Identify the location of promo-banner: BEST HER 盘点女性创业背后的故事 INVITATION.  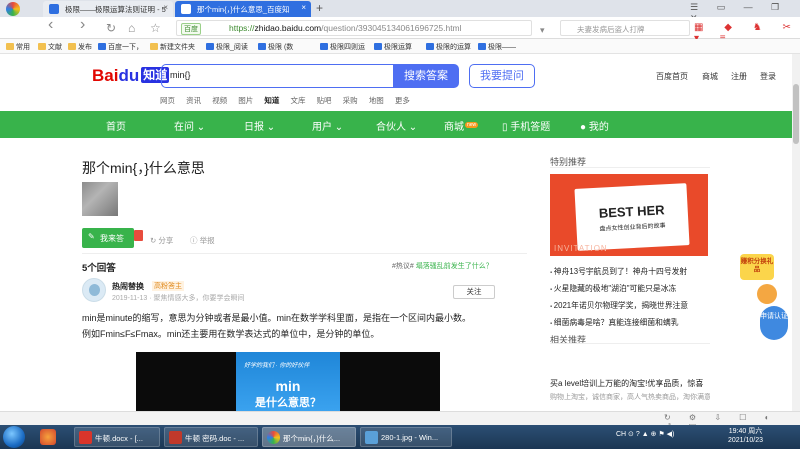
(629, 215).